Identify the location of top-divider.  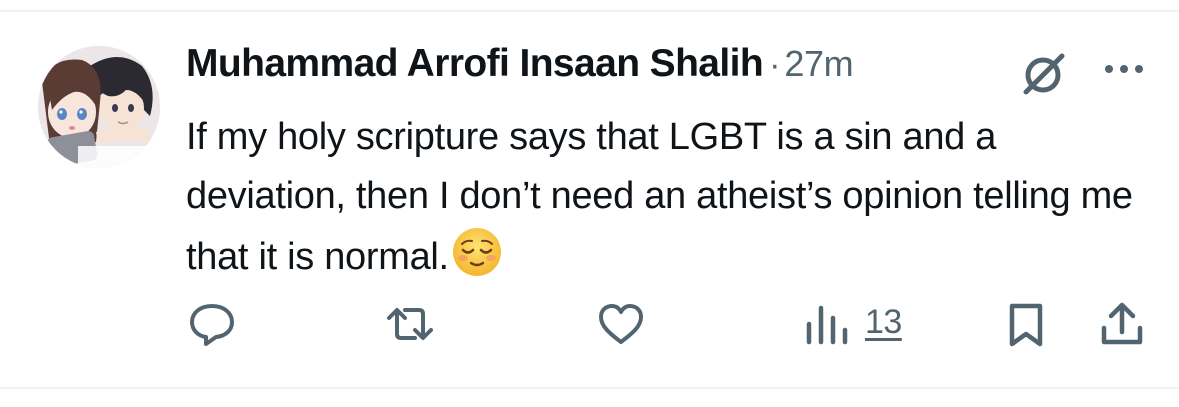
(589, 11).